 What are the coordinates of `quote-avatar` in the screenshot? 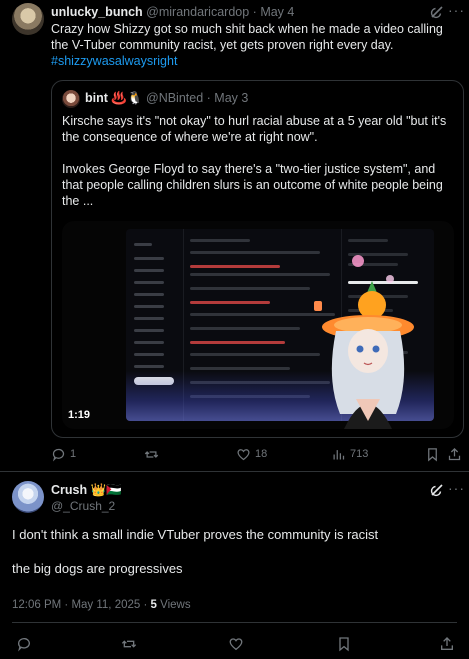 It's located at (71, 99).